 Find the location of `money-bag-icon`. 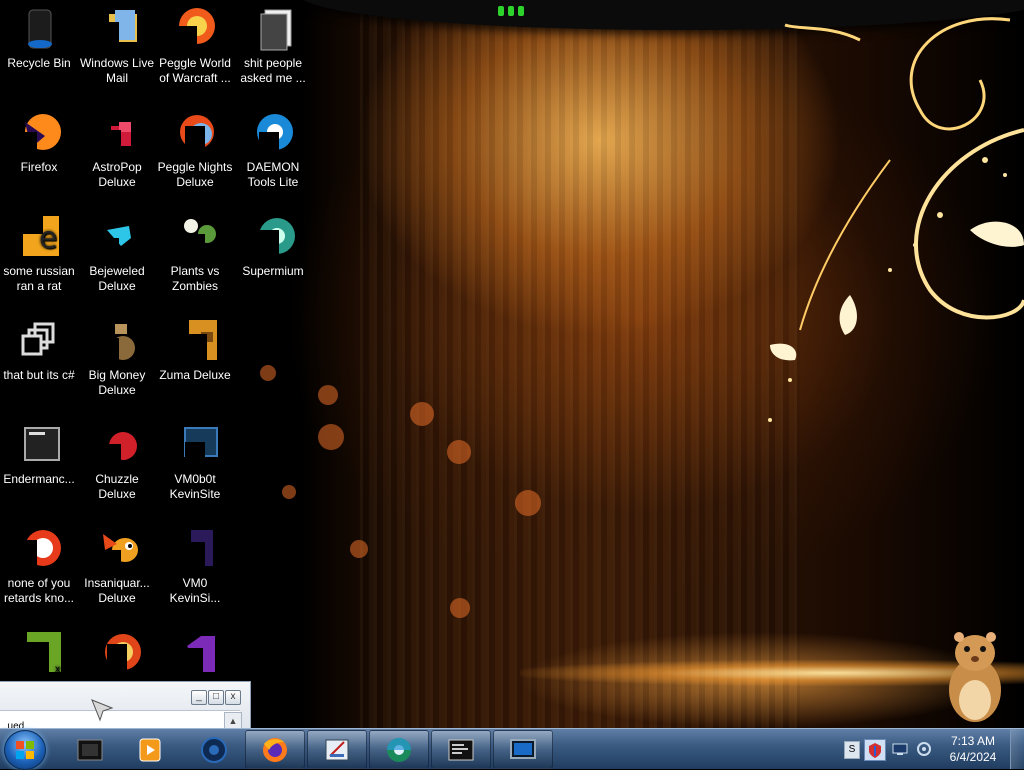

money-bag-icon is located at coordinates (117, 340).